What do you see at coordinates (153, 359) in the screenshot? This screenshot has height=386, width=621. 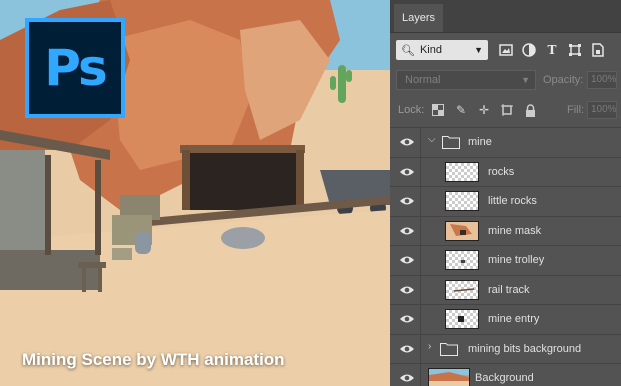 I see `scene-caption: Mining Scene by WTH animation` at bounding box center [153, 359].